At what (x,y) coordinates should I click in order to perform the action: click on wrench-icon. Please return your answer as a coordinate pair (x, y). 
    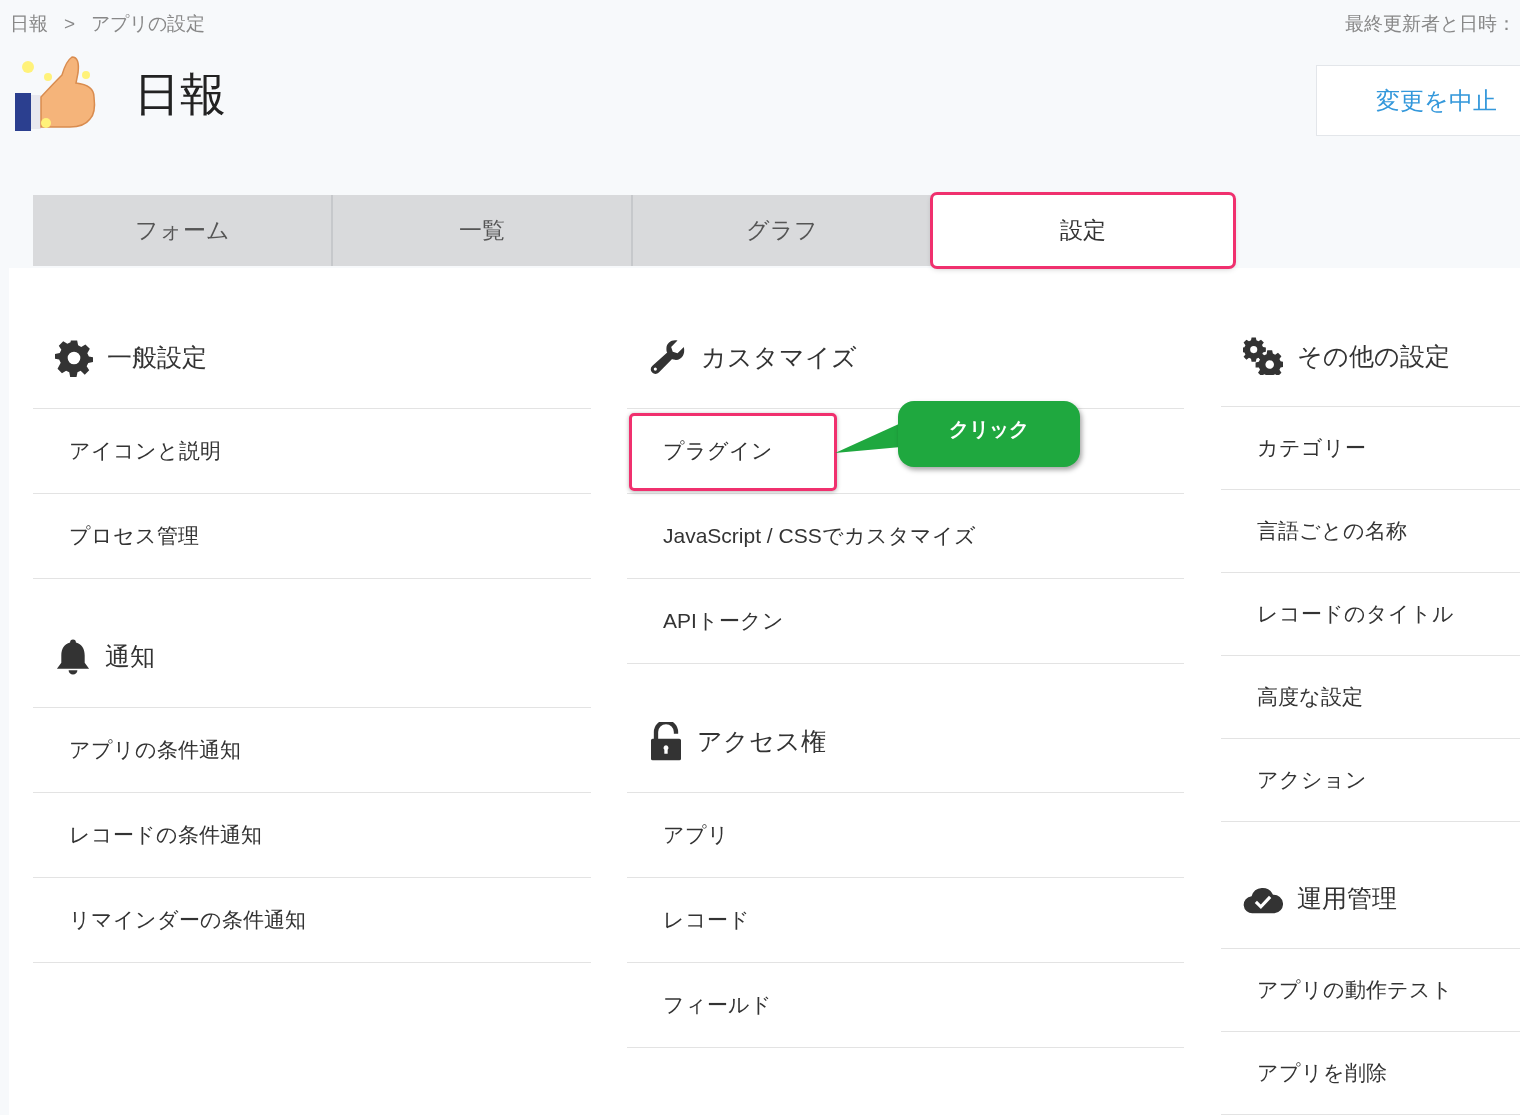
    Looking at the image, I should click on (668, 357).